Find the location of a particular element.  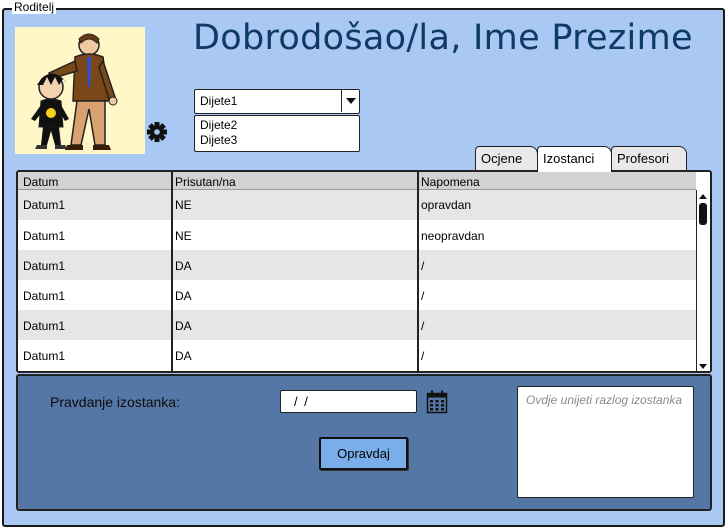

cell-note: opravdan is located at coordinates (446, 205).